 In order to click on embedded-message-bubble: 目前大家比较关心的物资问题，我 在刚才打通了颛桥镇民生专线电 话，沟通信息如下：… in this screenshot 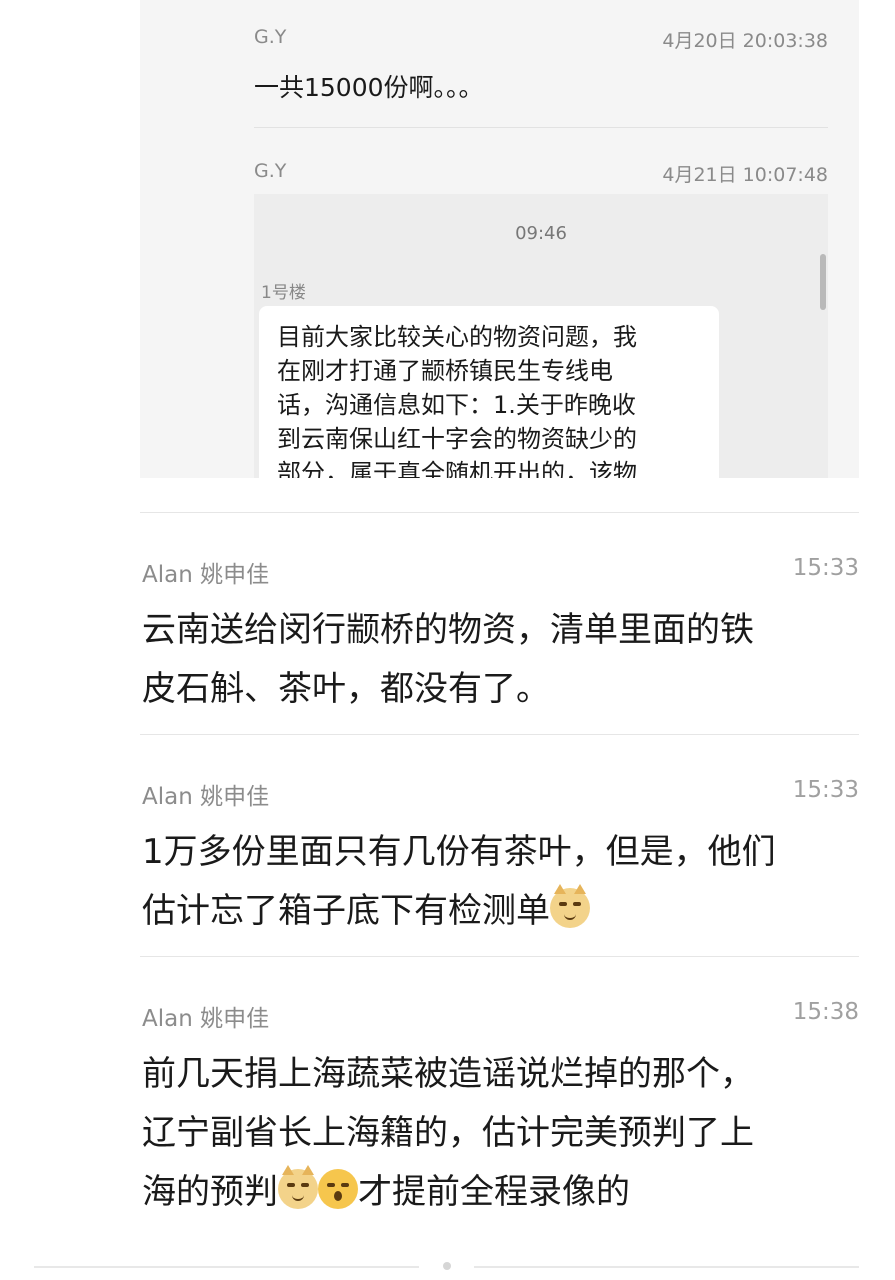, I will do `click(489, 392)`.